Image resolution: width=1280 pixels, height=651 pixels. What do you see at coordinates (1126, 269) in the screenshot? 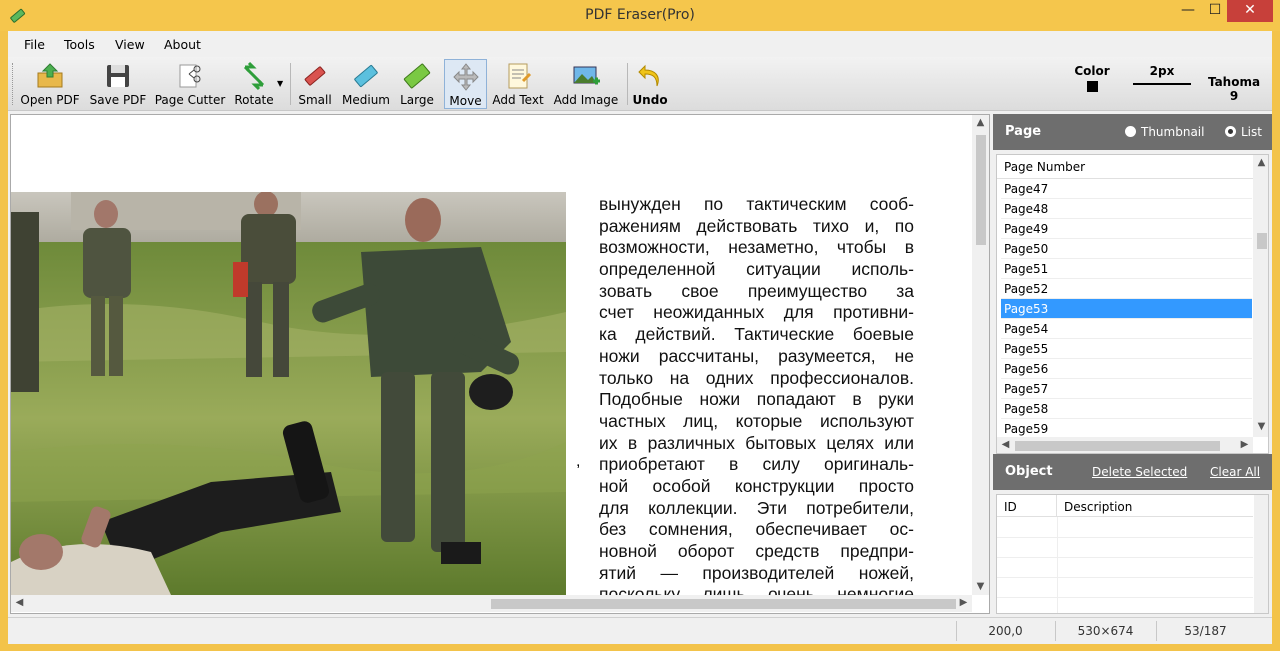
I see `page-list-item: Page51` at bounding box center [1126, 269].